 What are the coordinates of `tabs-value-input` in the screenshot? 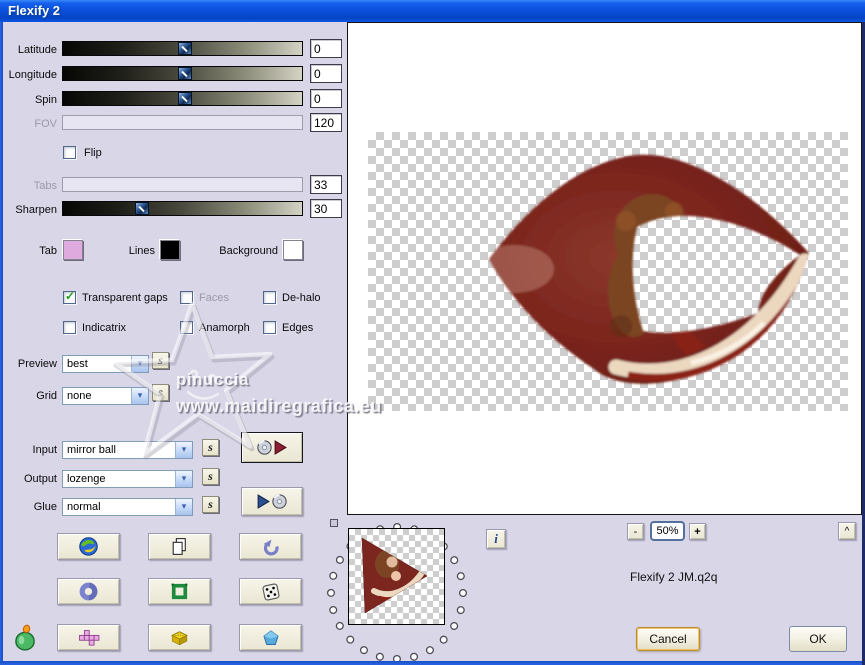 It's located at (326, 184).